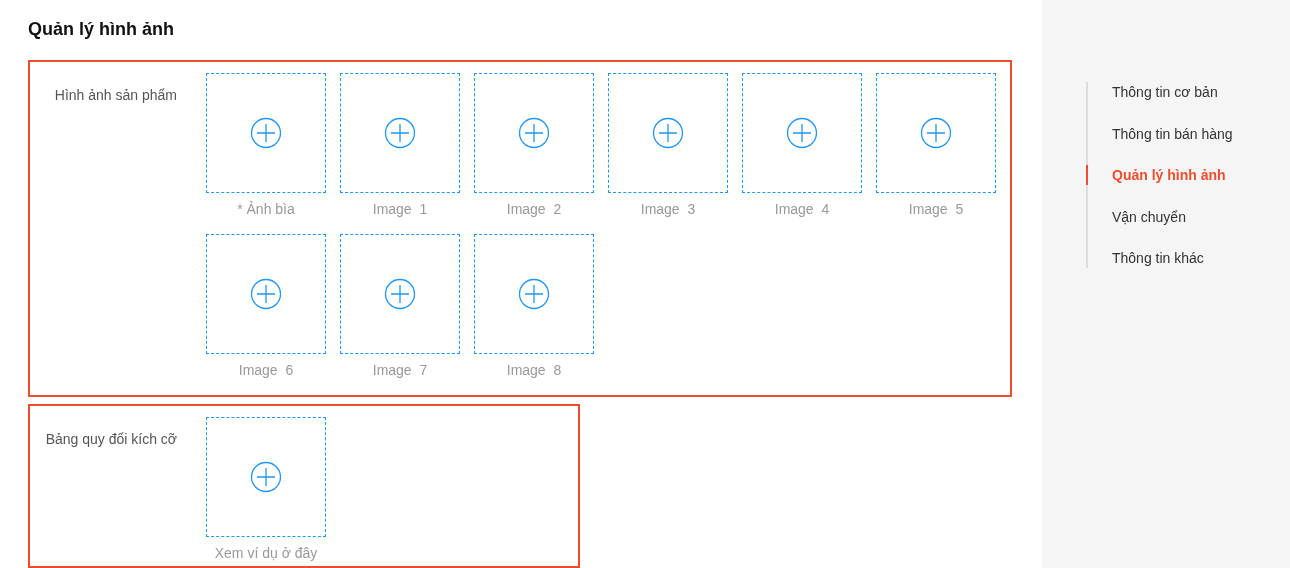  Describe the element at coordinates (115, 95) in the screenshot. I see `section-label: Hình ảnh sản phẩm` at that location.